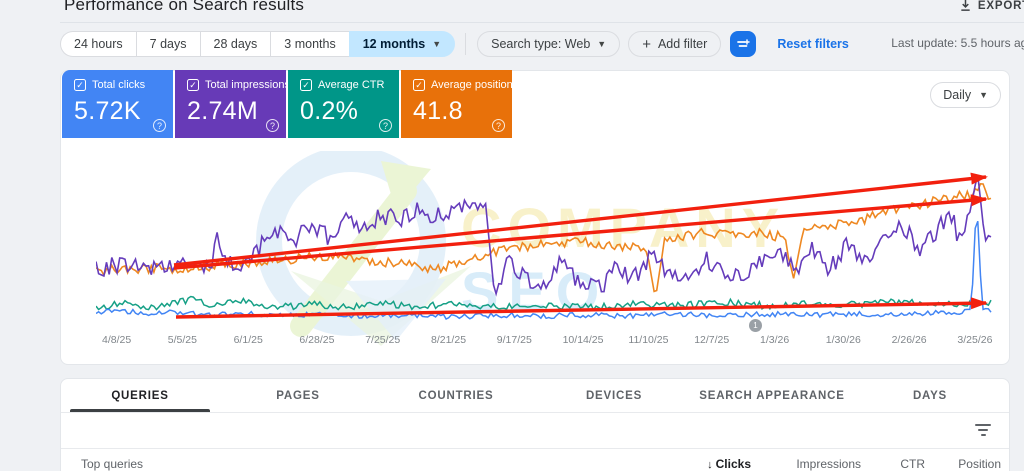 The width and height of the screenshot is (1024, 471). I want to click on page-title: Performance on Search results, so click(184, 7).